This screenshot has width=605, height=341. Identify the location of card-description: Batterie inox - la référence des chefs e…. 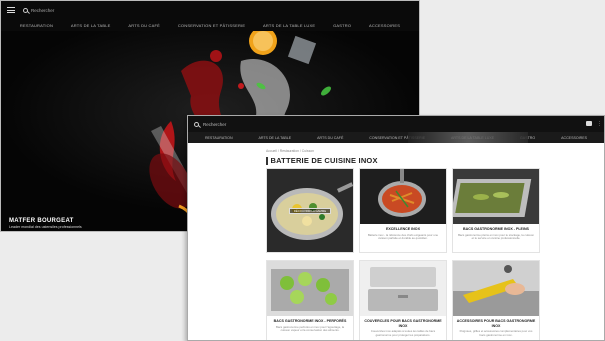
(403, 236).